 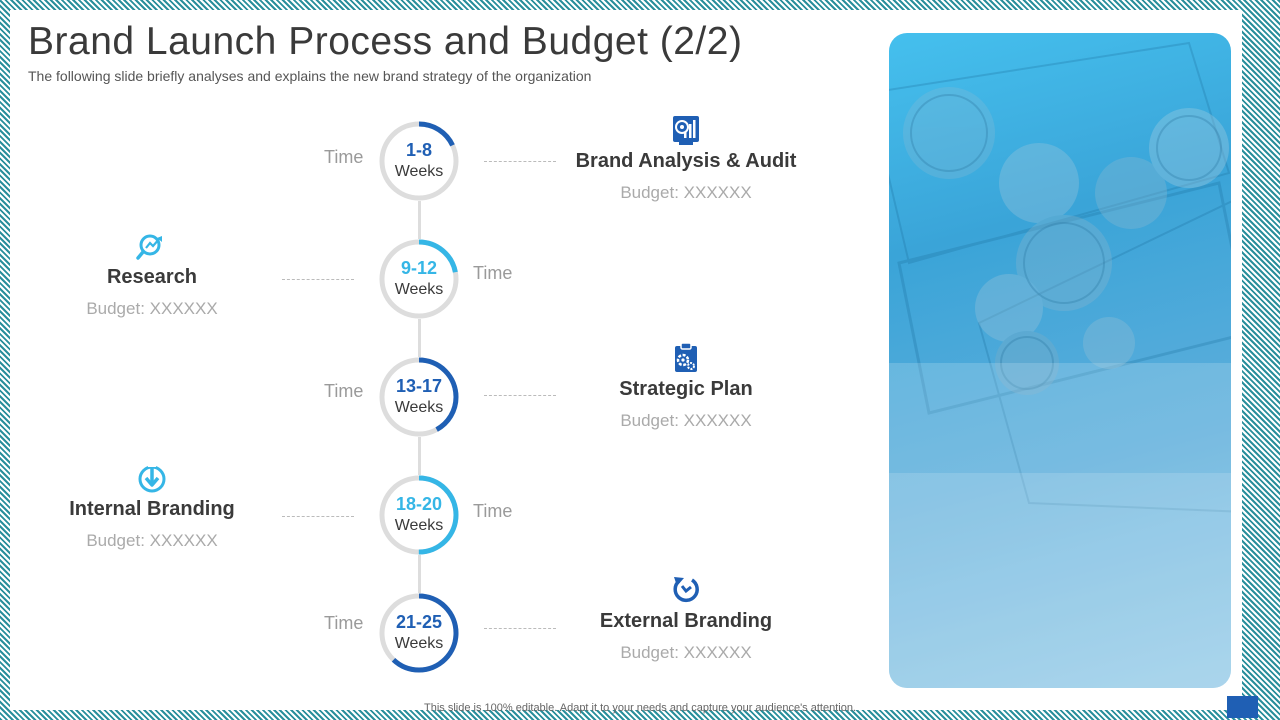 I want to click on step-research: Research Budget: XXXXXX, so click(x=152, y=275).